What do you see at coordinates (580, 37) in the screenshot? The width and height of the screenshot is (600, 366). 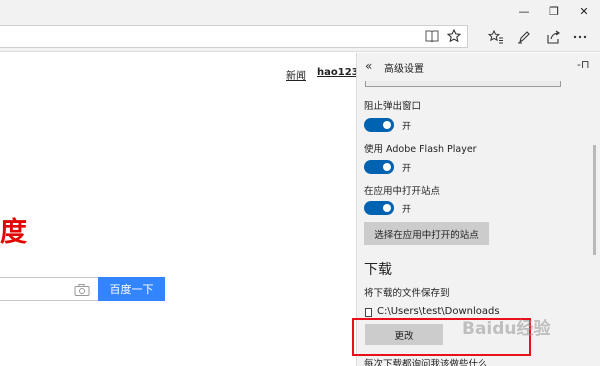 I see `more-icon` at bounding box center [580, 37].